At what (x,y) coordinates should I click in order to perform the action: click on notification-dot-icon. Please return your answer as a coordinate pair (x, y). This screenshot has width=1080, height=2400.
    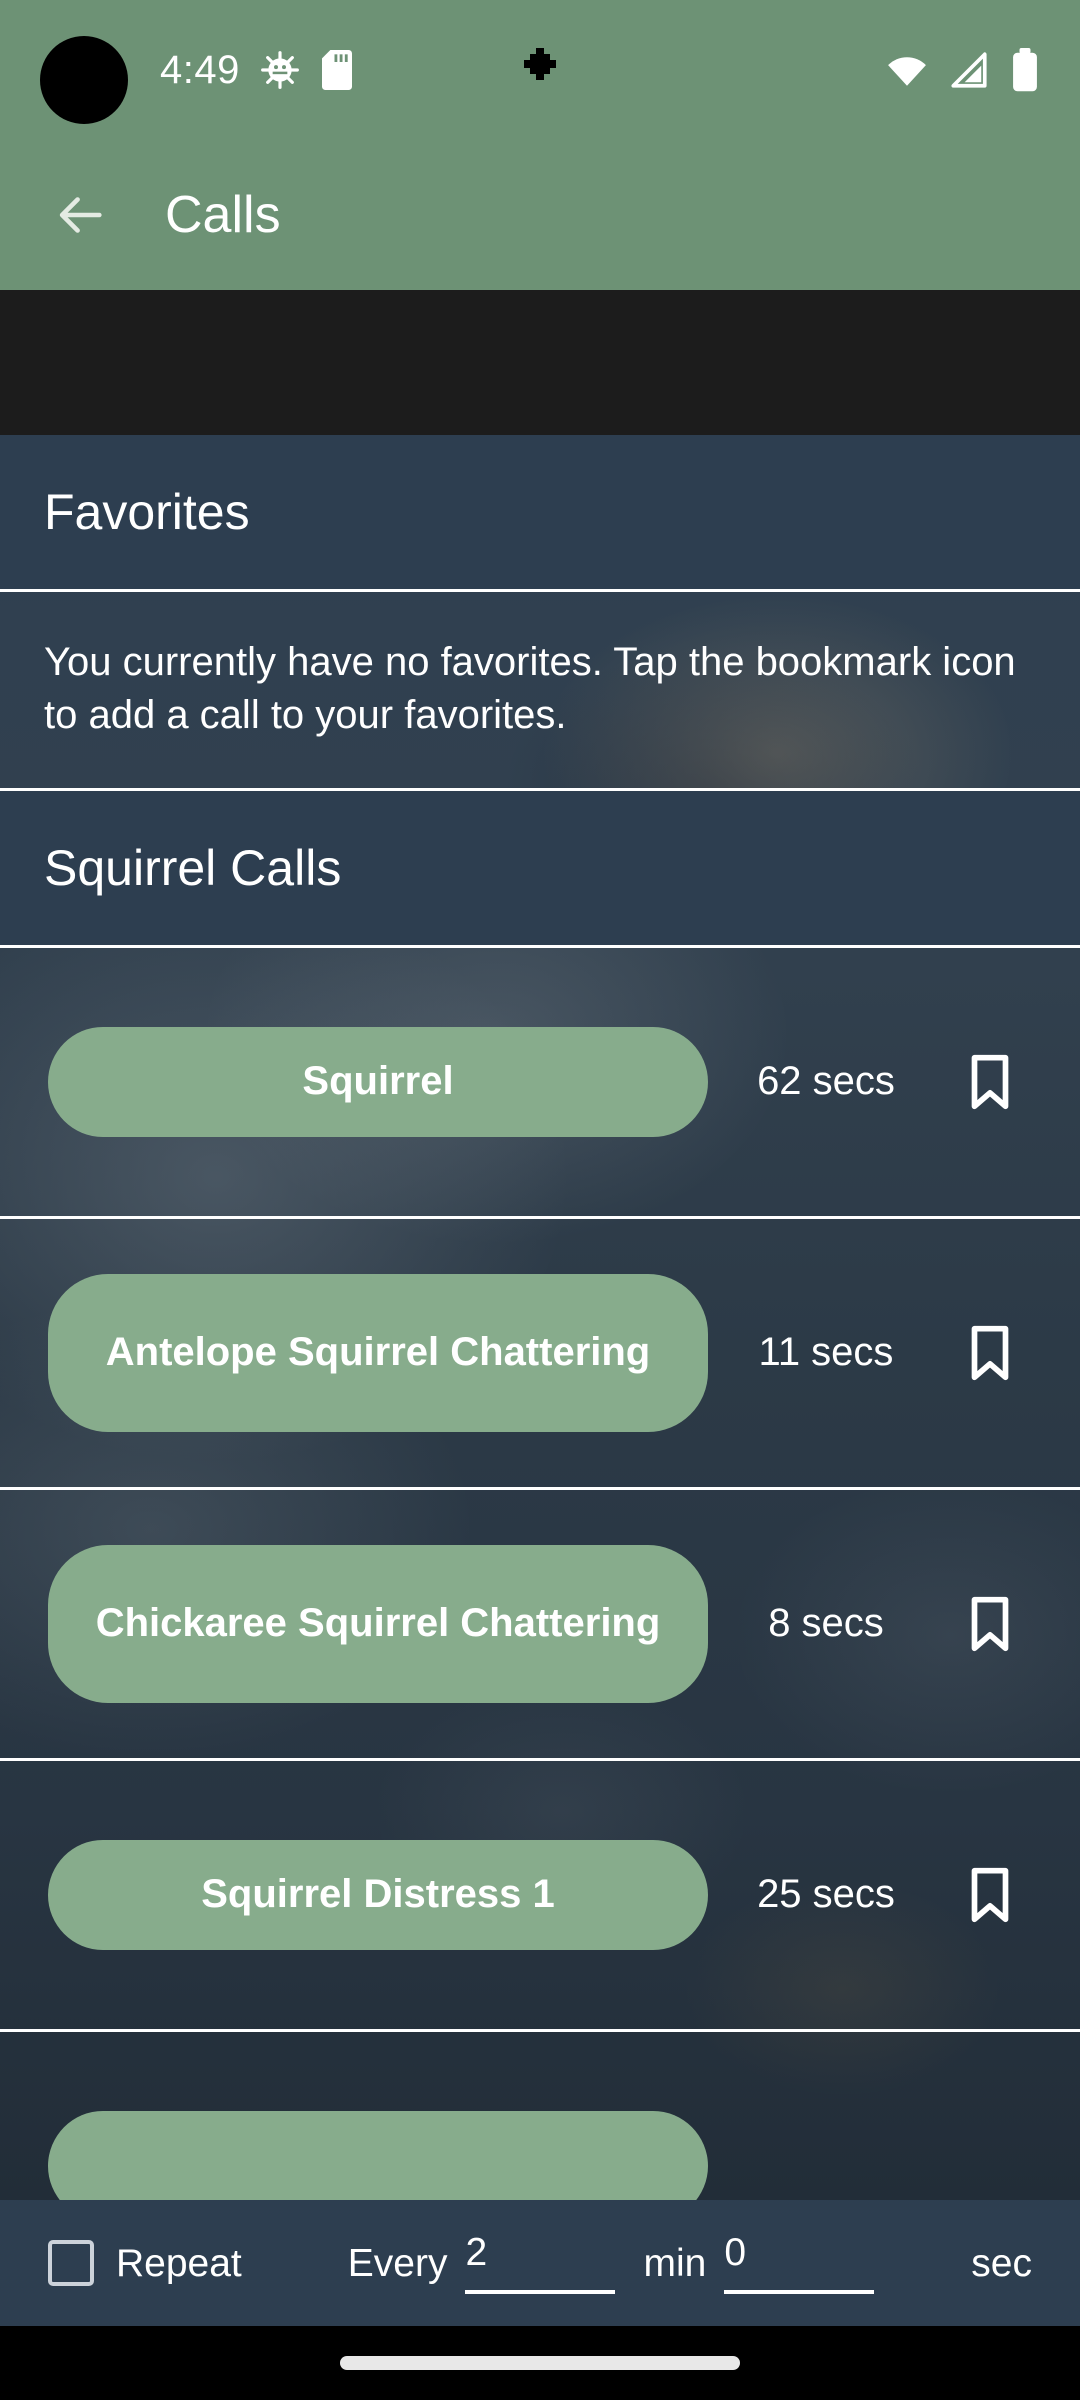
    Looking at the image, I should click on (540, 70).